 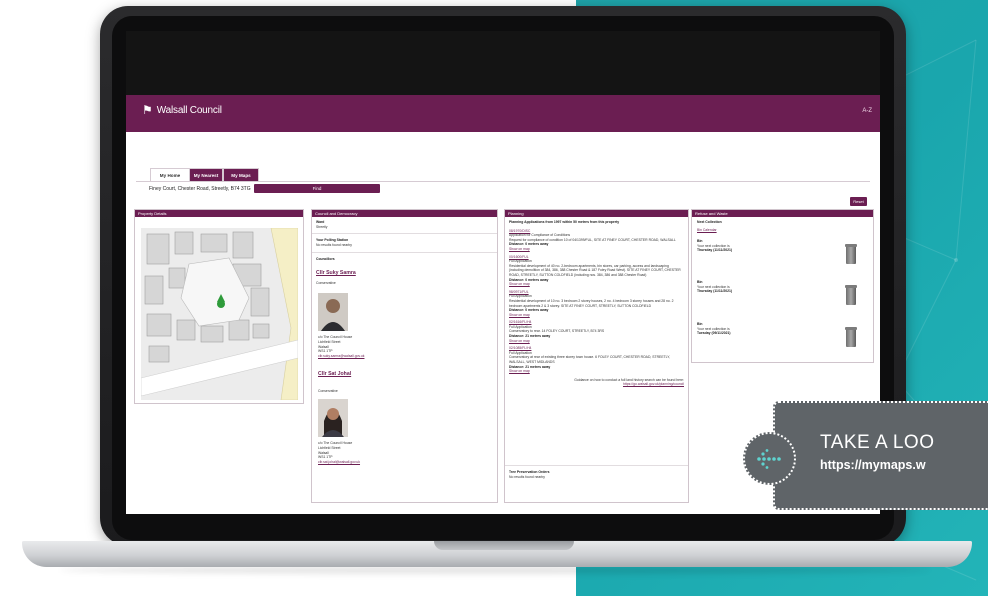 I want to click on tab-divider, so click(x=503, y=181).